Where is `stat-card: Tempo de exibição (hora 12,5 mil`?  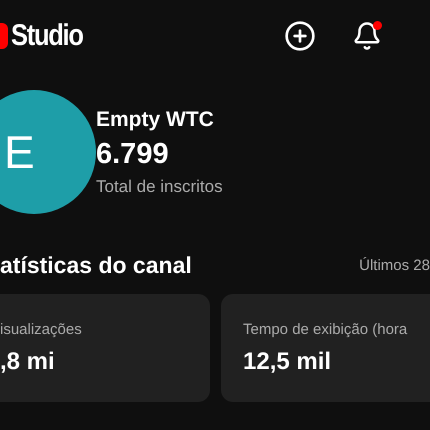
stat-card: Tempo de exibição (hora 12,5 mil is located at coordinates (325, 348).